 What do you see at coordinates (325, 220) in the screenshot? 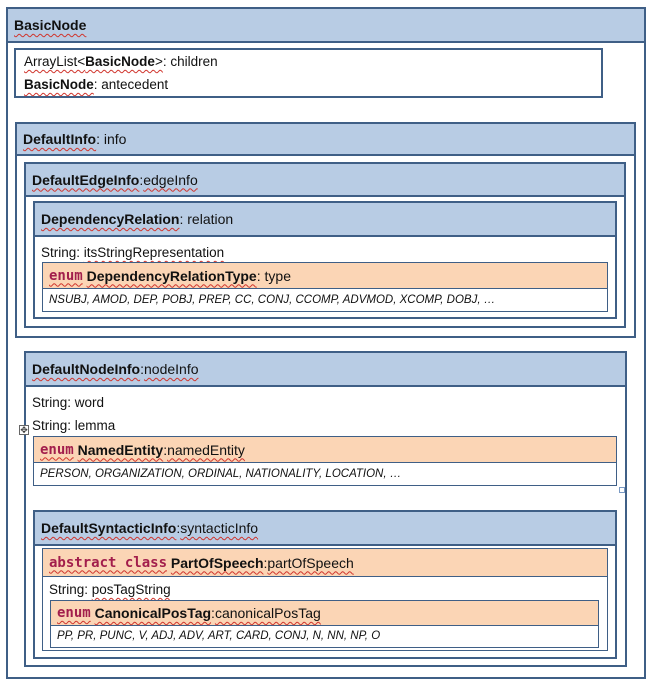
I see `dependency-relation-header: DependencyRelation: relation` at bounding box center [325, 220].